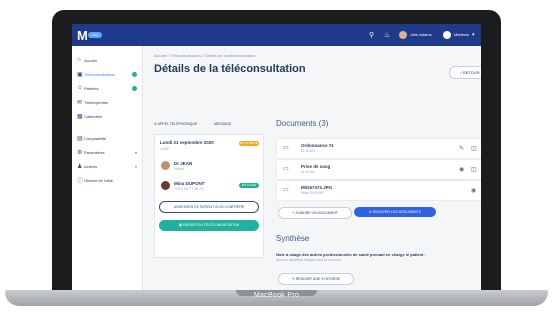  I want to click on back-button: ‹ RETOUR, so click(465, 72).